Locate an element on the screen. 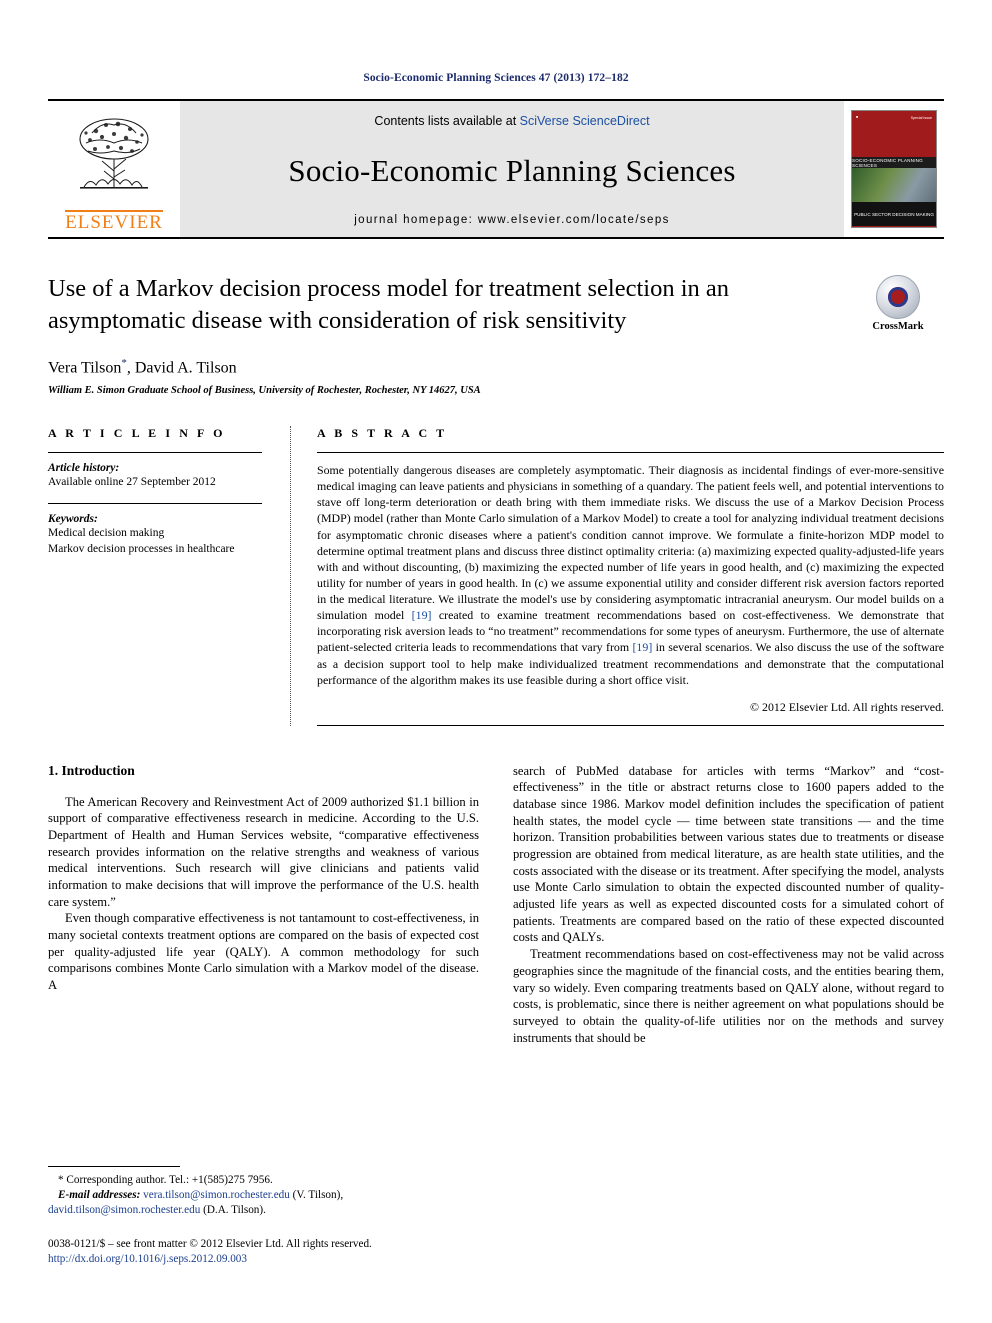 This screenshot has height=1323, width=992. cover-journal-name: SOCIO-ECONOMIC PLANNING SCIENCES is located at coordinates (894, 162).